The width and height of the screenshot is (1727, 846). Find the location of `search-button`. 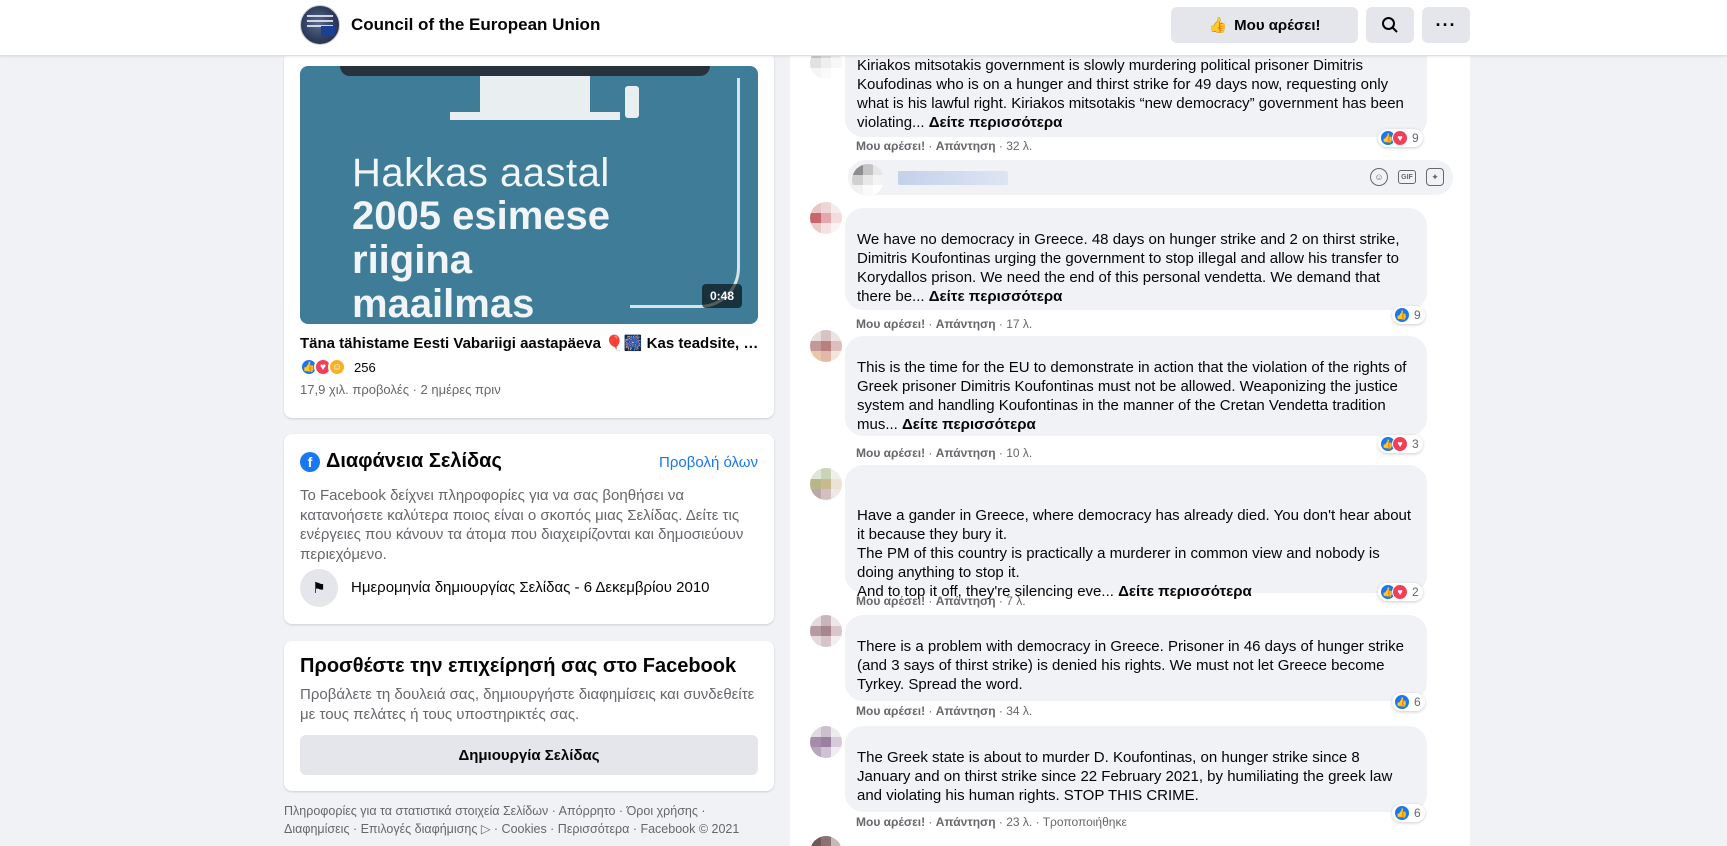

search-button is located at coordinates (1390, 25).